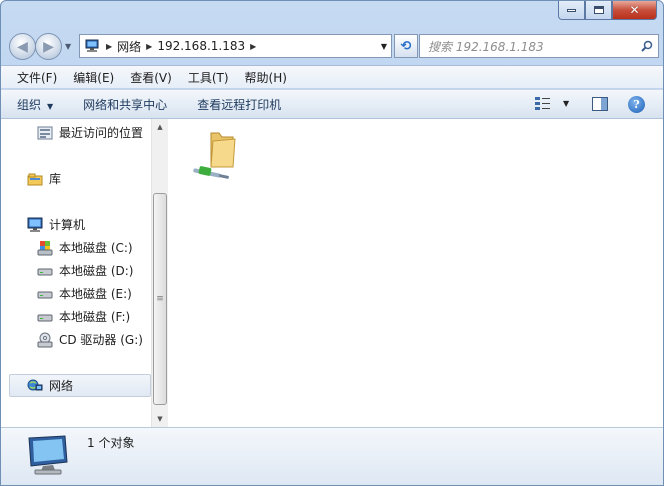 The width and height of the screenshot is (664, 486). I want to click on back-button: ◀, so click(22, 46).